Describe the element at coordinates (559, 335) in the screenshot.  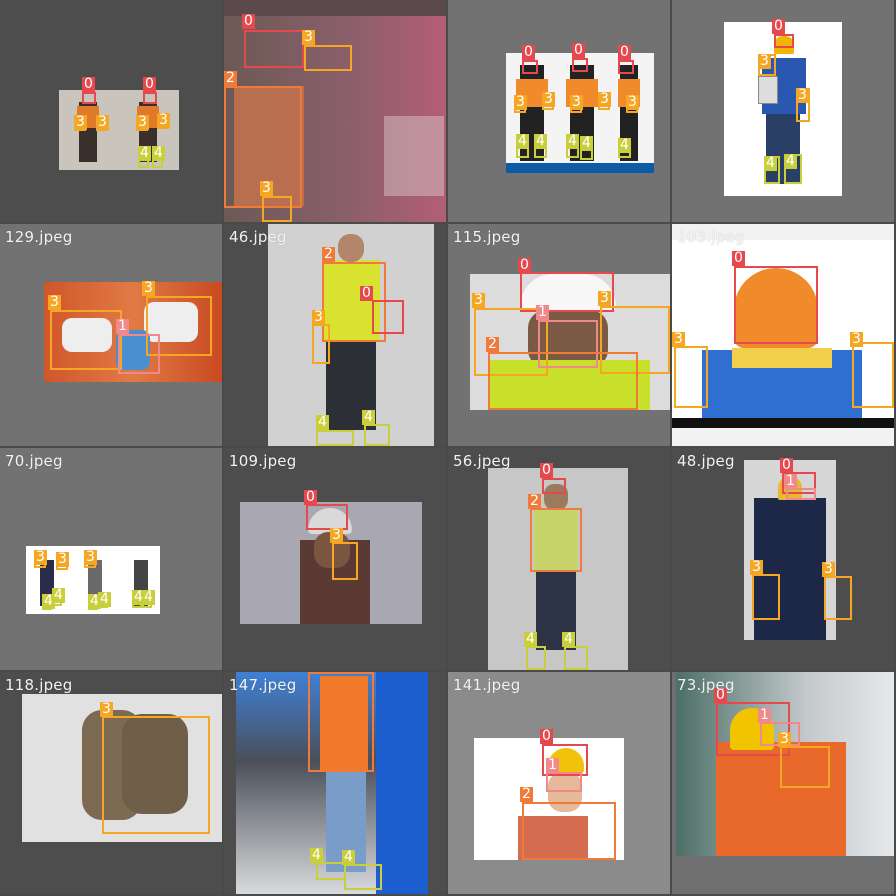
I see `tile-7: 115.jpeg 0 3 3 1 2` at that location.